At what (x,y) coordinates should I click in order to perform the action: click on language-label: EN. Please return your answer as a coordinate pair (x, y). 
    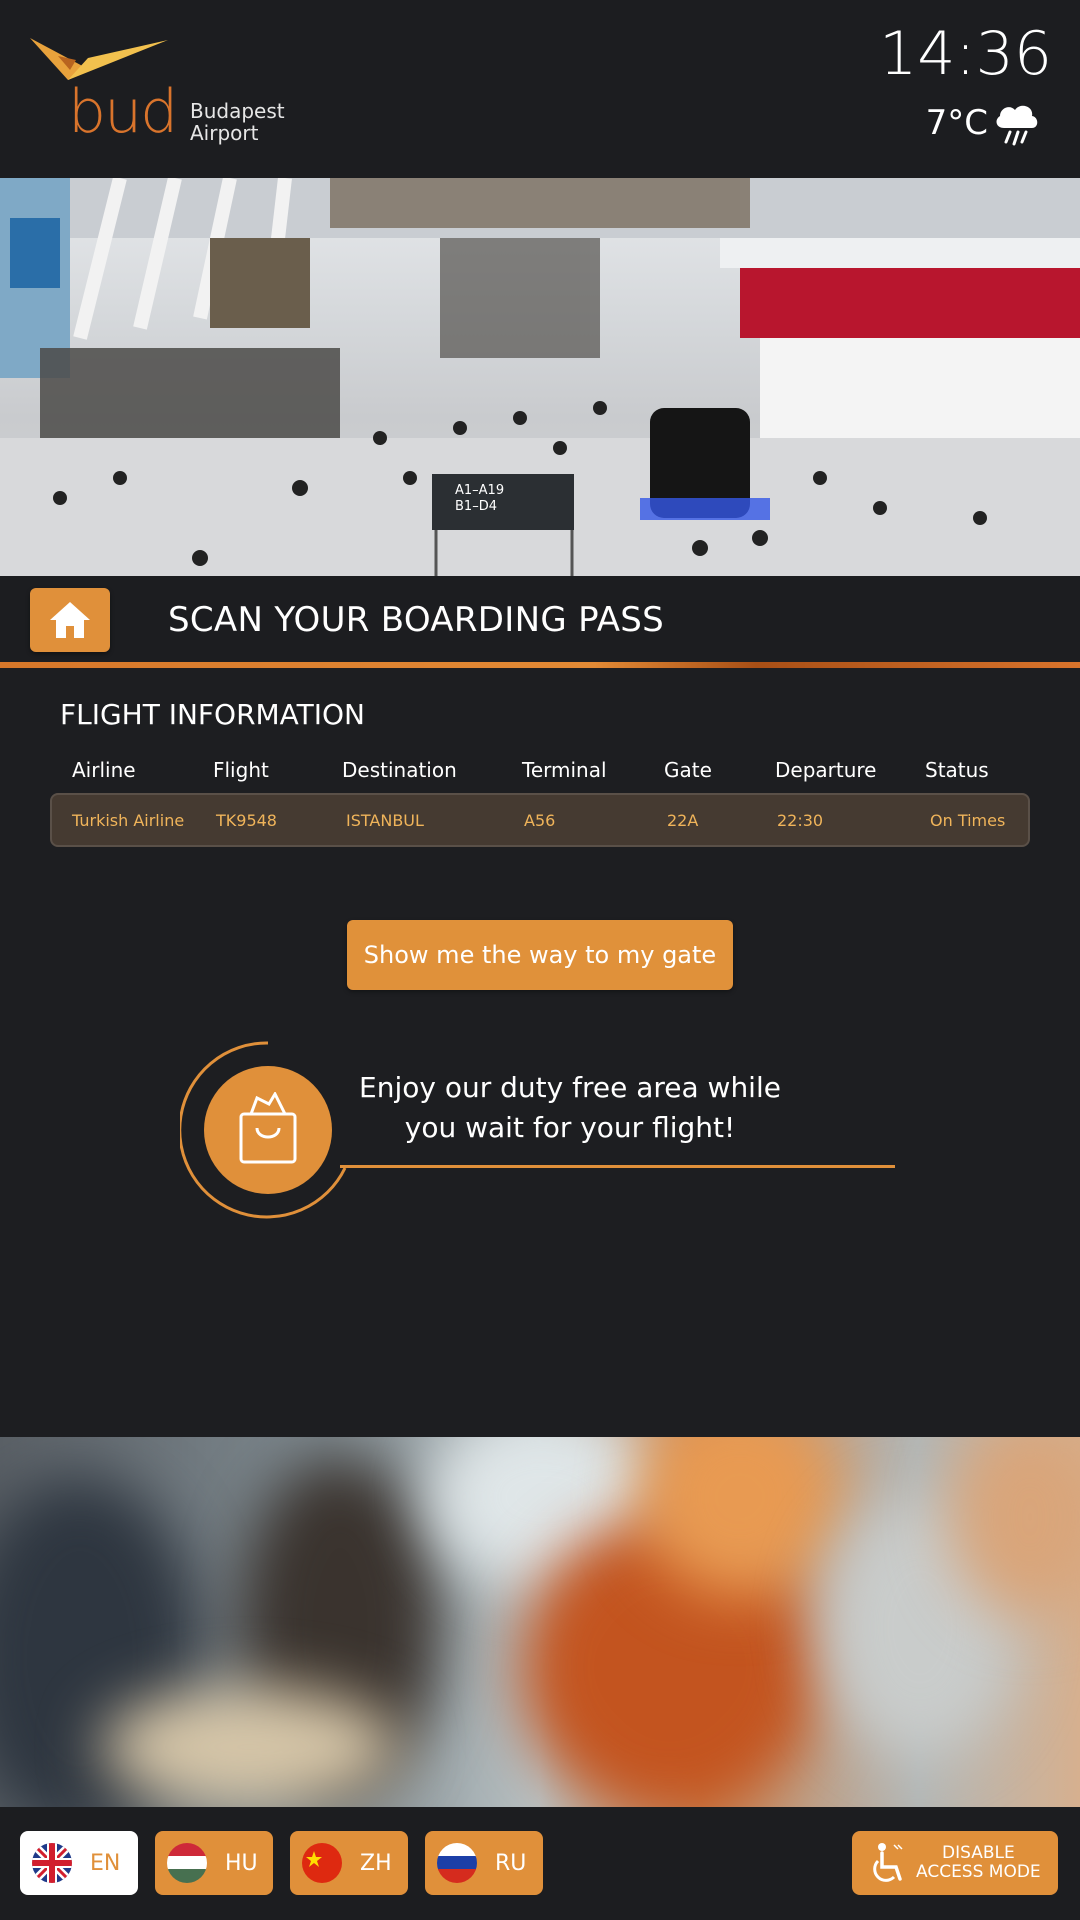
    Looking at the image, I should click on (105, 1863).